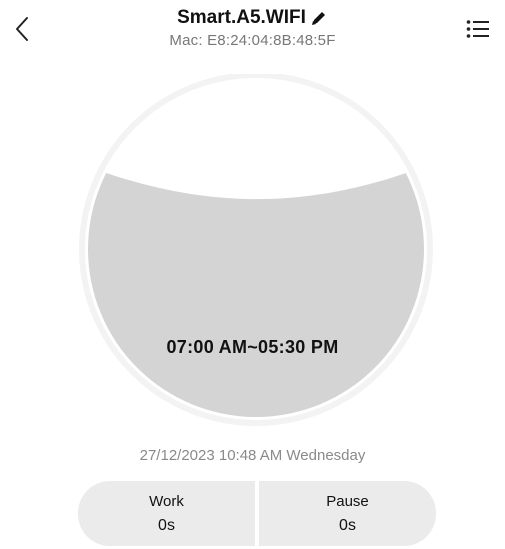 Image resolution: width=505 pixels, height=549 pixels. Describe the element at coordinates (166, 525) in the screenshot. I see `work-value: 0s` at that location.